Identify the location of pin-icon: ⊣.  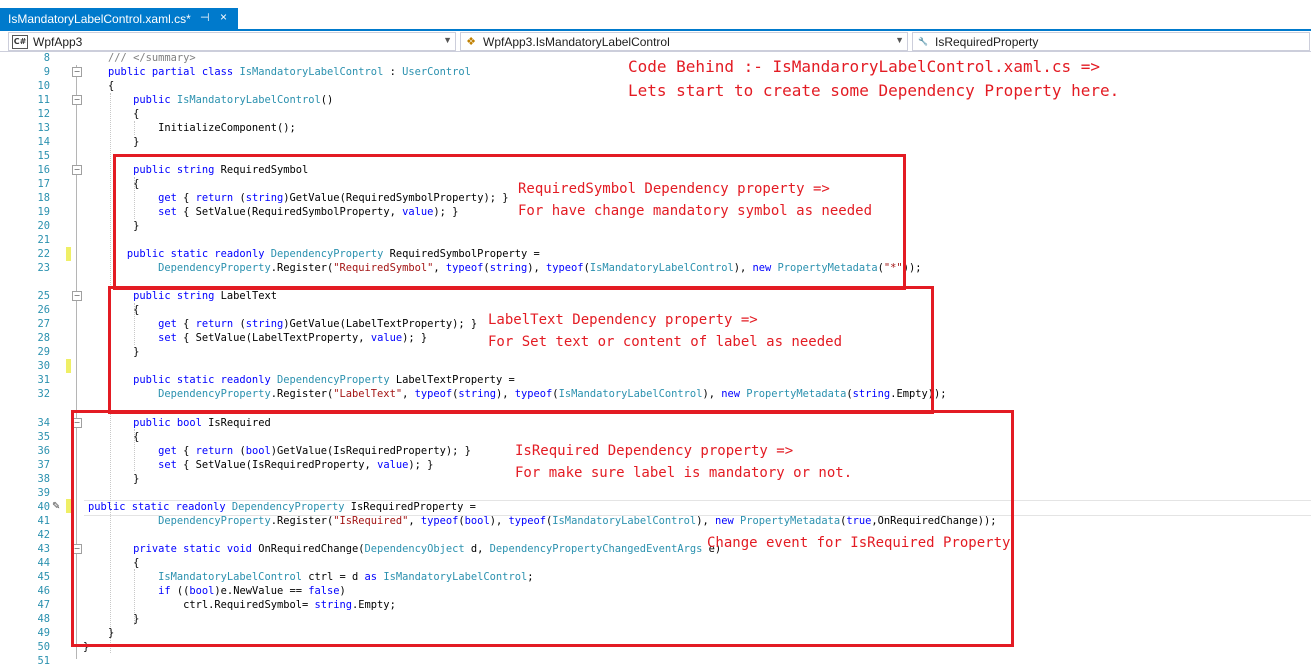
(205, 17).